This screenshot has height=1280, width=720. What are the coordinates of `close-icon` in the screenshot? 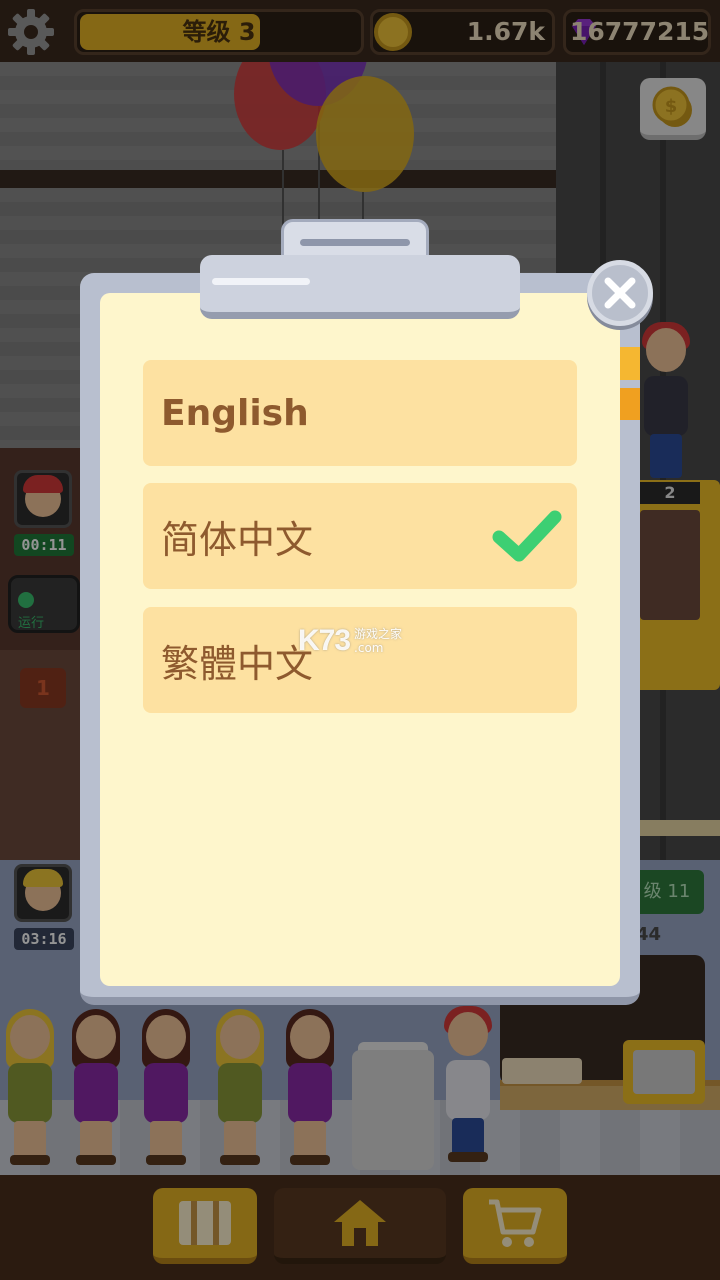 It's located at (620, 293).